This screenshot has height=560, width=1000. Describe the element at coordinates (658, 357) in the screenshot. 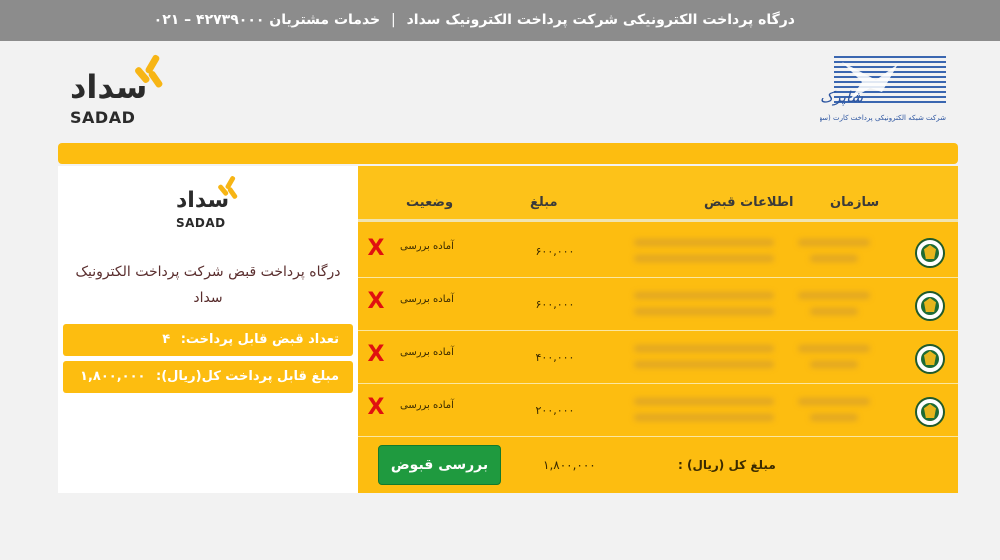

I see `table-row: ۴۰۰,۰۰۰ آماده بررسی X` at that location.